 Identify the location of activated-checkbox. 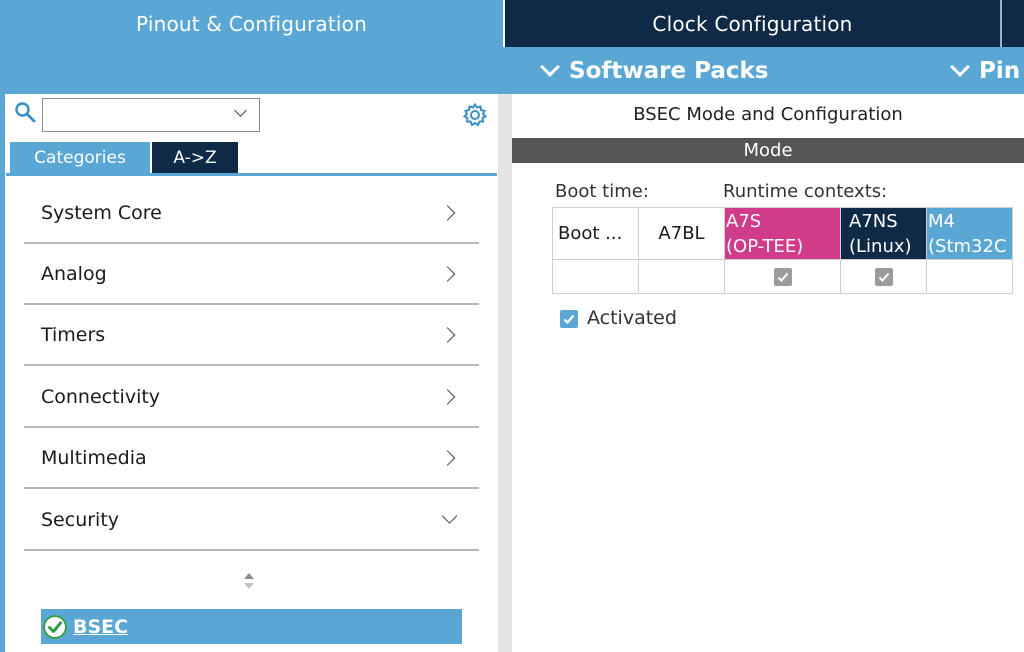
(569, 319).